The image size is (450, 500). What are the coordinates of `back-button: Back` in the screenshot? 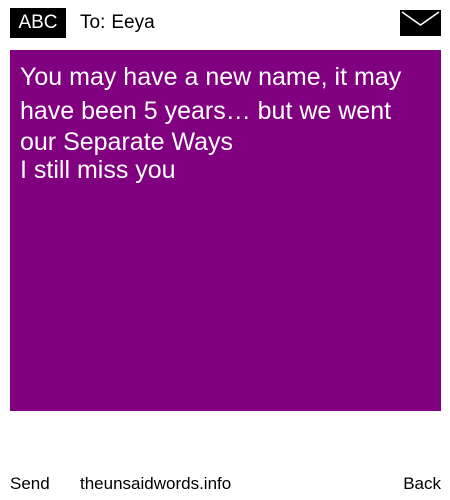 It's located at (422, 484).